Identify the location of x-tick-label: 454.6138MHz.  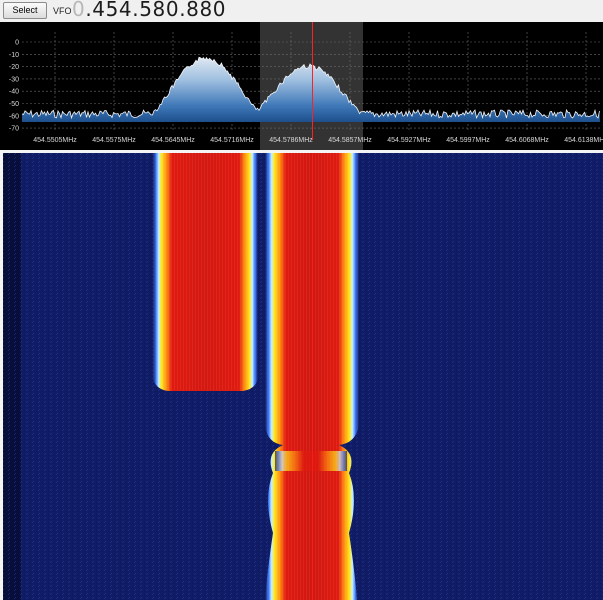
(583, 140).